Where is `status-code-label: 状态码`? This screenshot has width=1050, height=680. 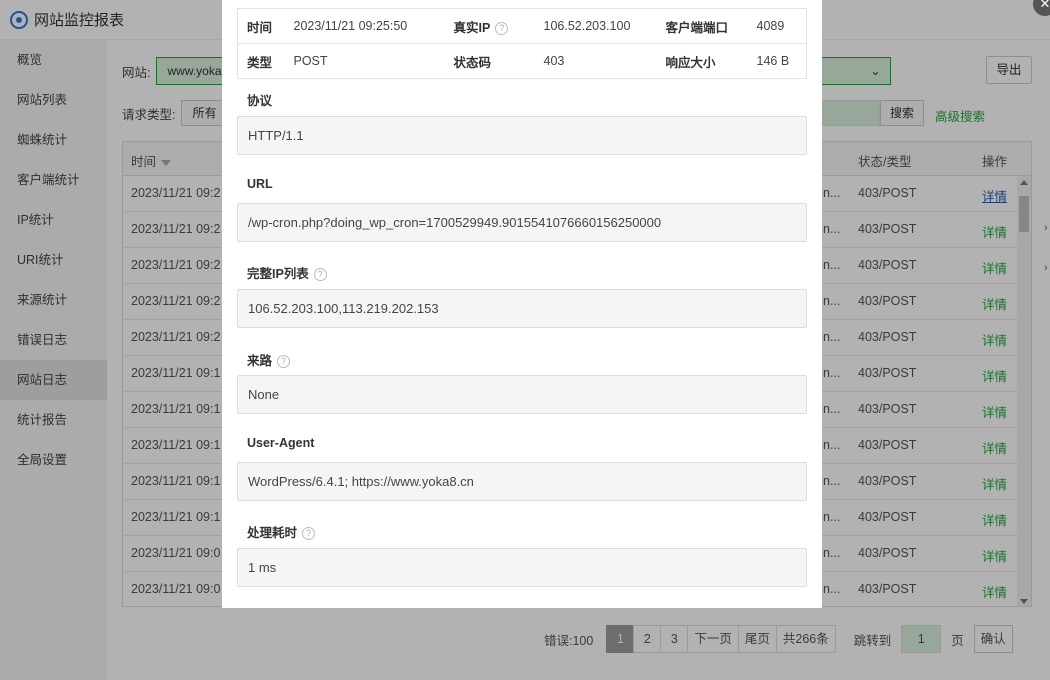
status-code-label: 状态码 is located at coordinates (489, 61).